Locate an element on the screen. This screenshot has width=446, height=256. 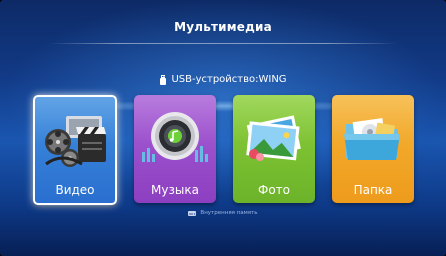
storage-source: Внутренняя память is located at coordinates (223, 213).